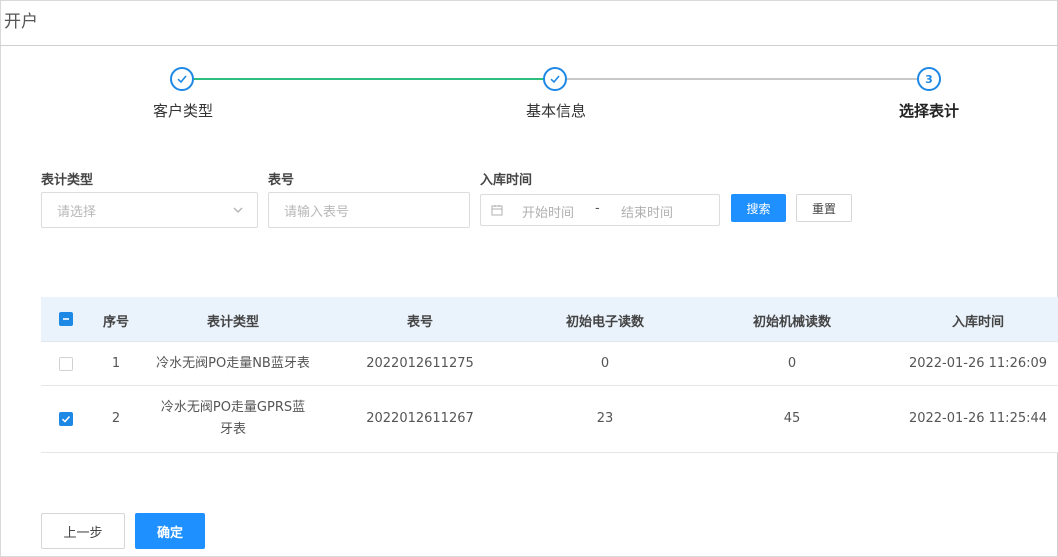 Image resolution: width=1058 pixels, height=557 pixels. Describe the element at coordinates (182, 79) in the screenshot. I see `step-1-check-icon` at that location.